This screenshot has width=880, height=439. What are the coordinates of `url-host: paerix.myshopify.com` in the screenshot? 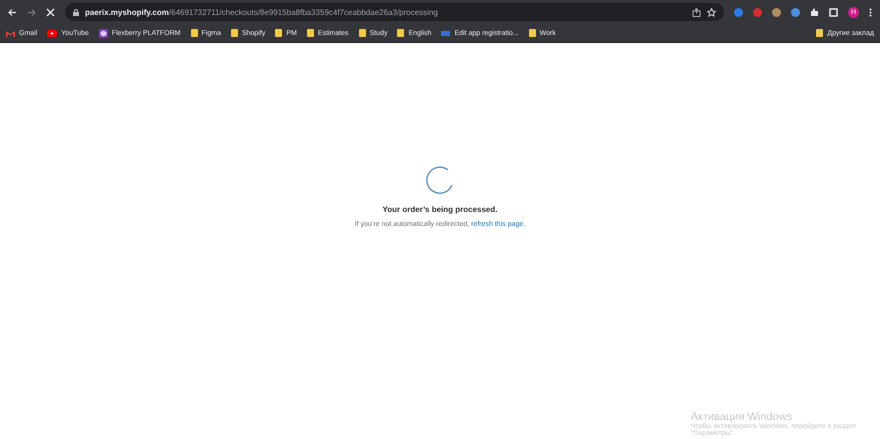 It's located at (127, 12).